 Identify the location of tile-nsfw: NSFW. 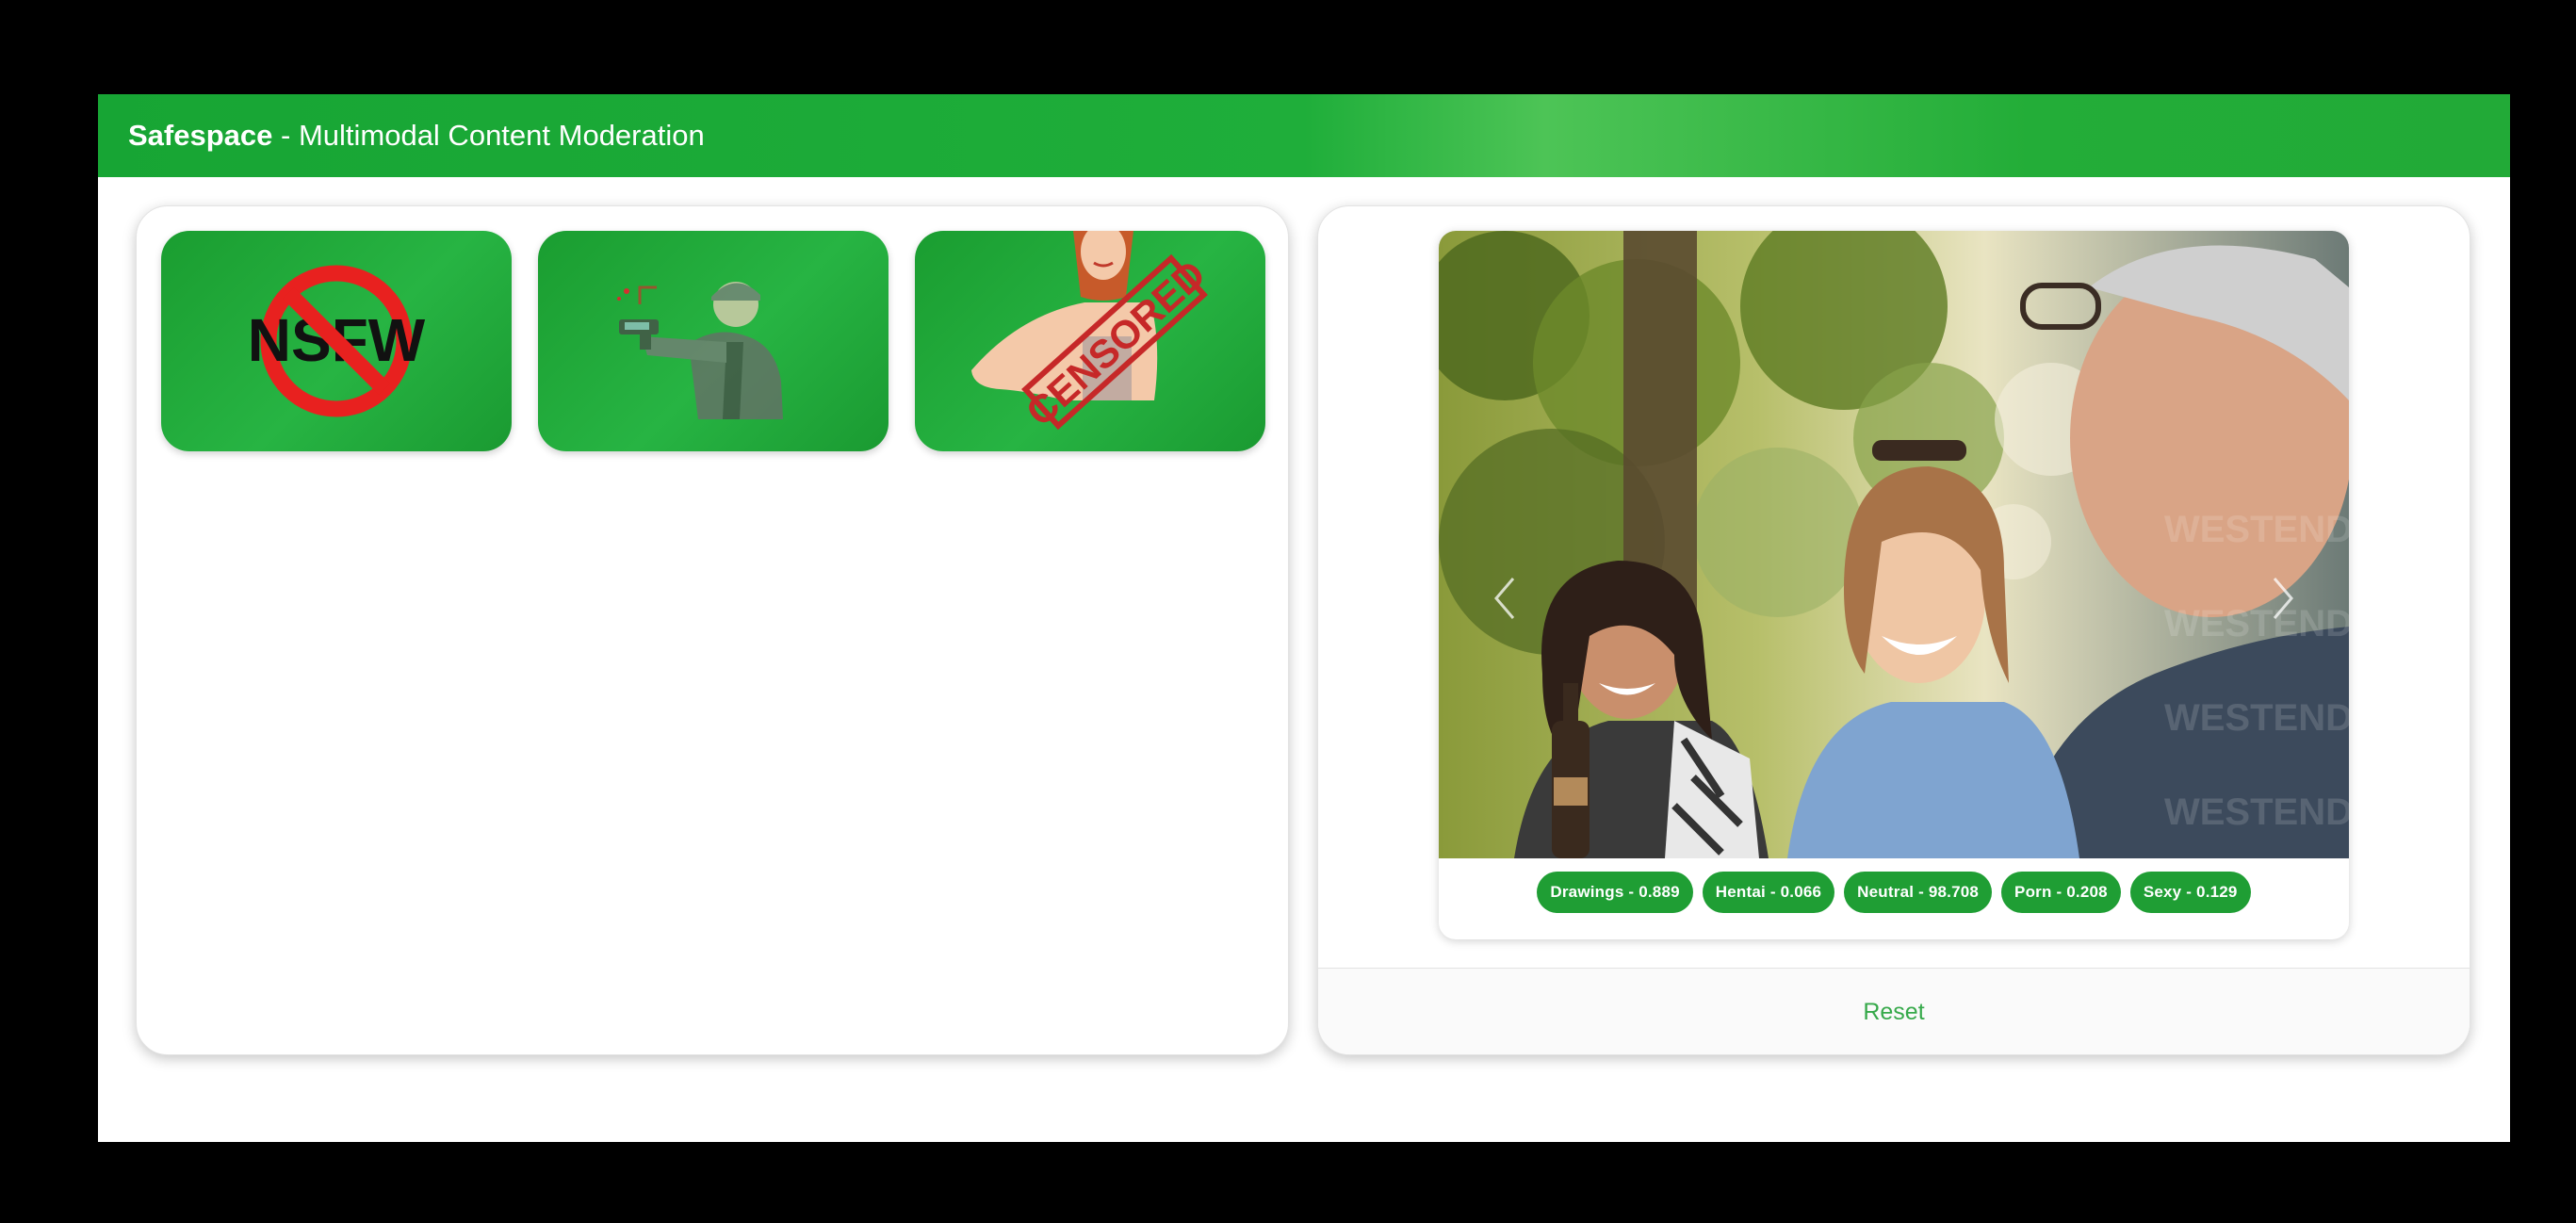
(336, 341).